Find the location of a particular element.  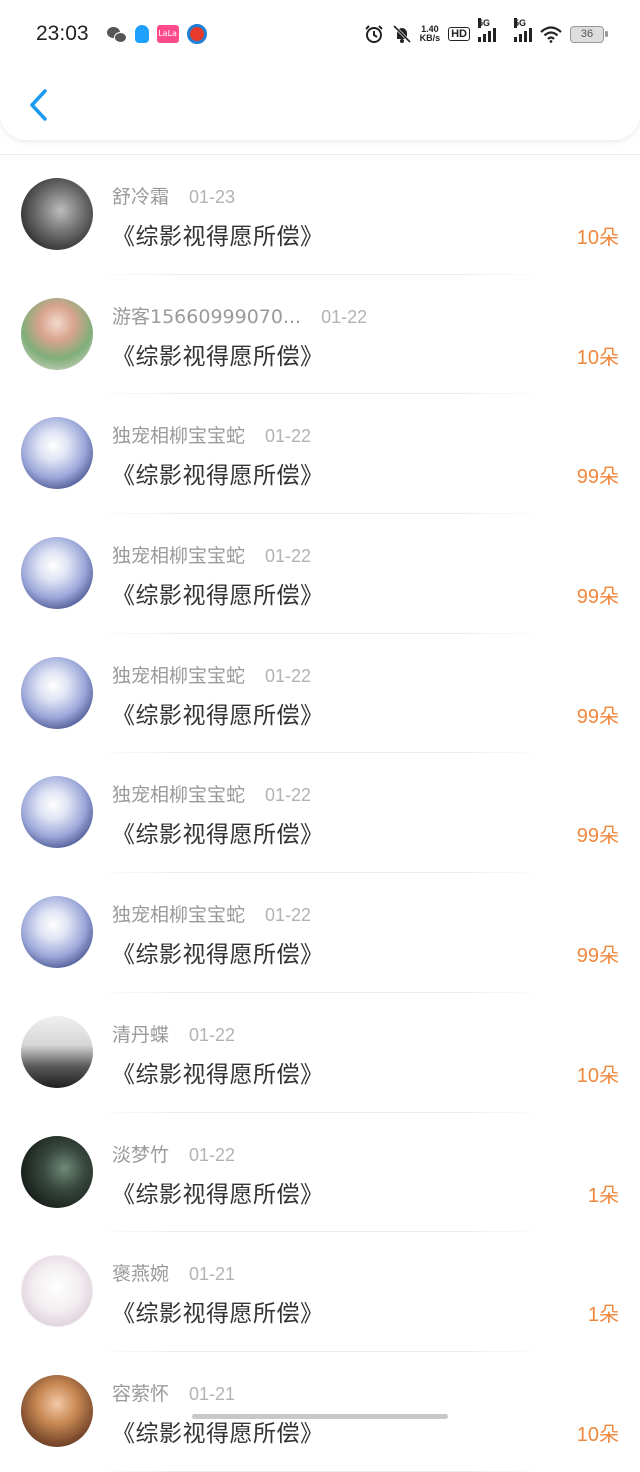

user-info: 游客15660999070... 01-22 is located at coordinates (239, 315).